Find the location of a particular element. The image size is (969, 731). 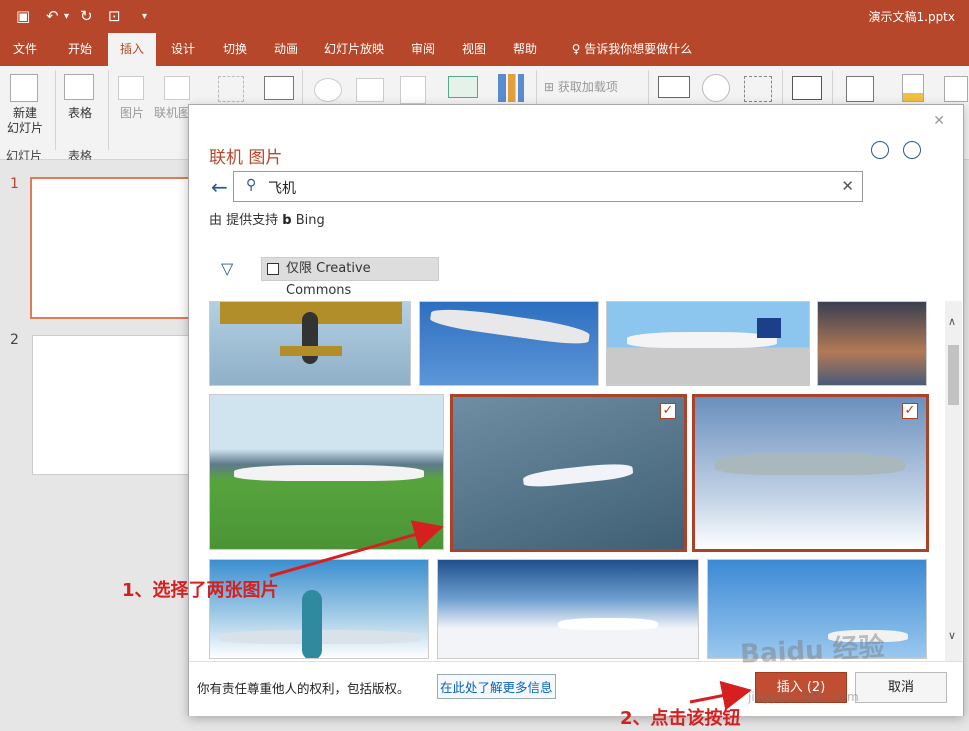

annotation-step2: 2、点击该按钮 is located at coordinates (680, 718).